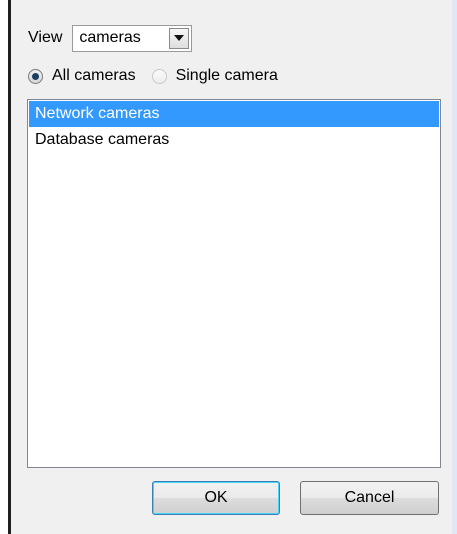 The height and width of the screenshot is (534, 457). I want to click on list-item-network-cameras: Network cameras, so click(234, 114).